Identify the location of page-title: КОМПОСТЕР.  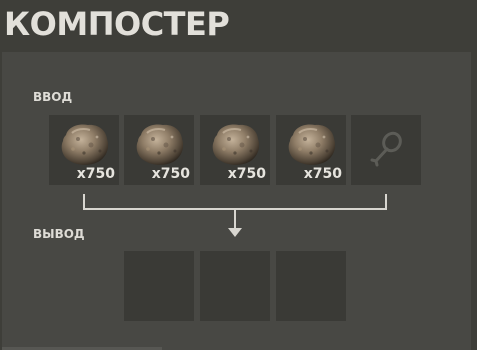
(117, 24).